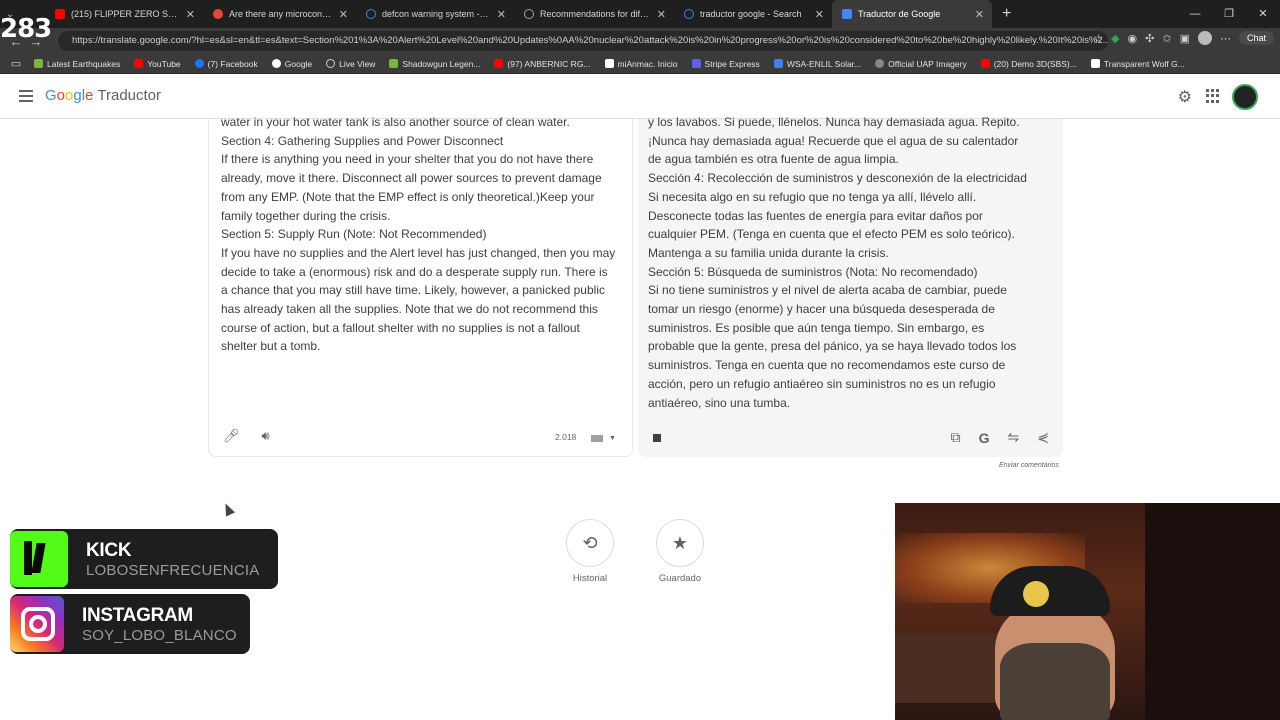  Describe the element at coordinates (1095, 63) in the screenshot. I see `document-icon` at that location.